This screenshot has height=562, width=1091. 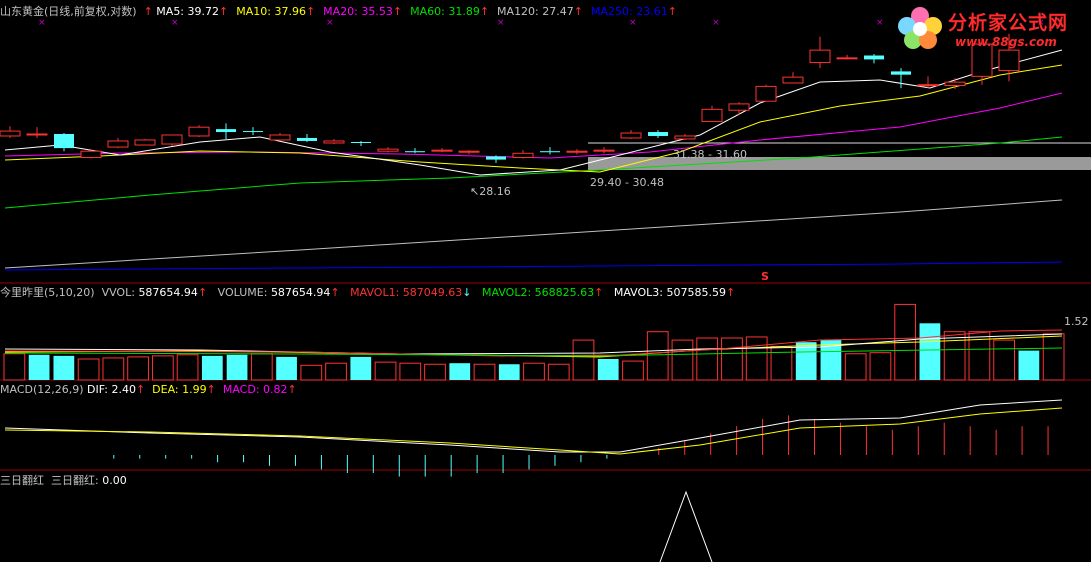 What do you see at coordinates (633, 11) in the screenshot?
I see `ma-indicator-ma250: MA250: 23.61↑` at bounding box center [633, 11].